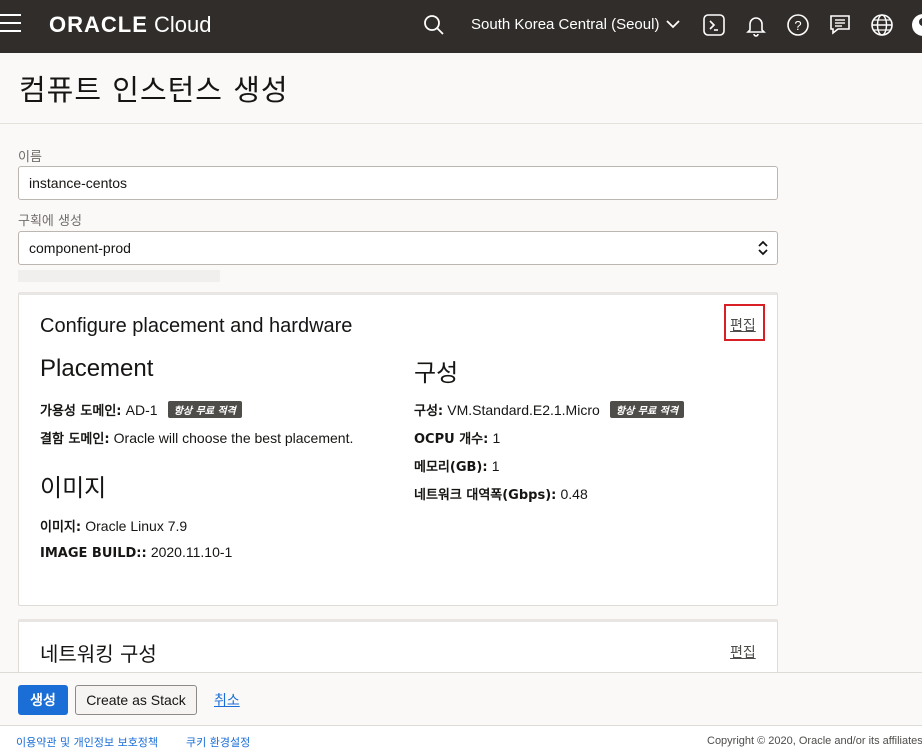 Image resolution: width=922 pixels, height=755 pixels. What do you see at coordinates (98, 24) in the screenshot?
I see `logo-brand: ORACLE` at bounding box center [98, 24].